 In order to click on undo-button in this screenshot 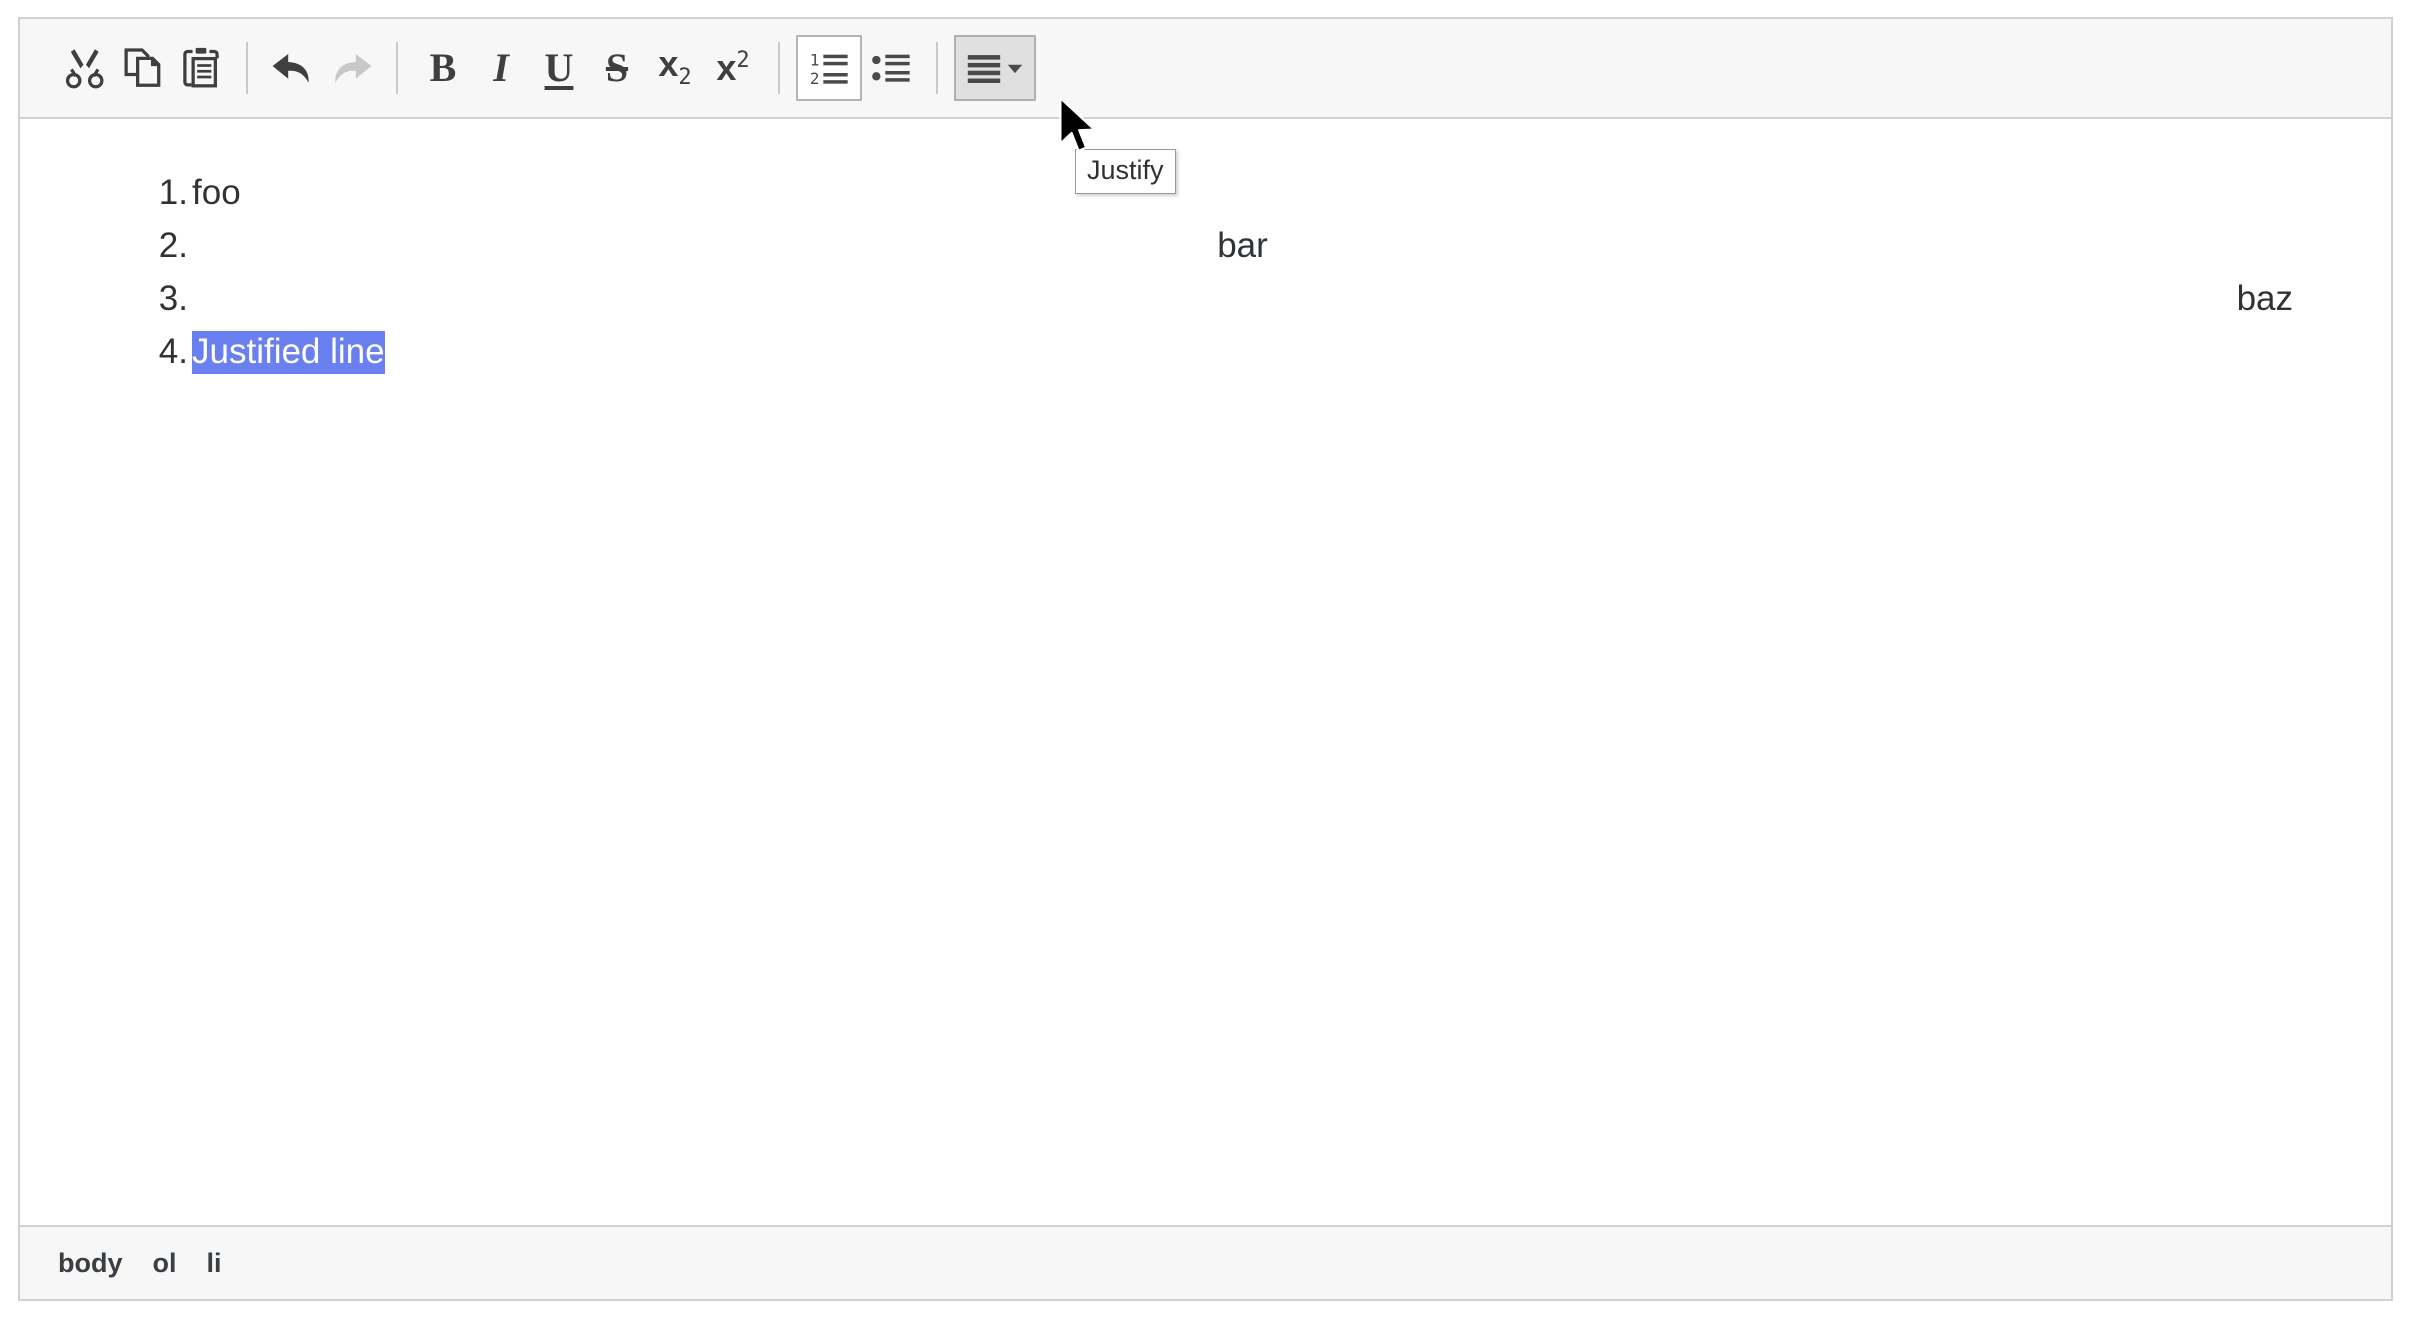, I will do `click(293, 68)`.